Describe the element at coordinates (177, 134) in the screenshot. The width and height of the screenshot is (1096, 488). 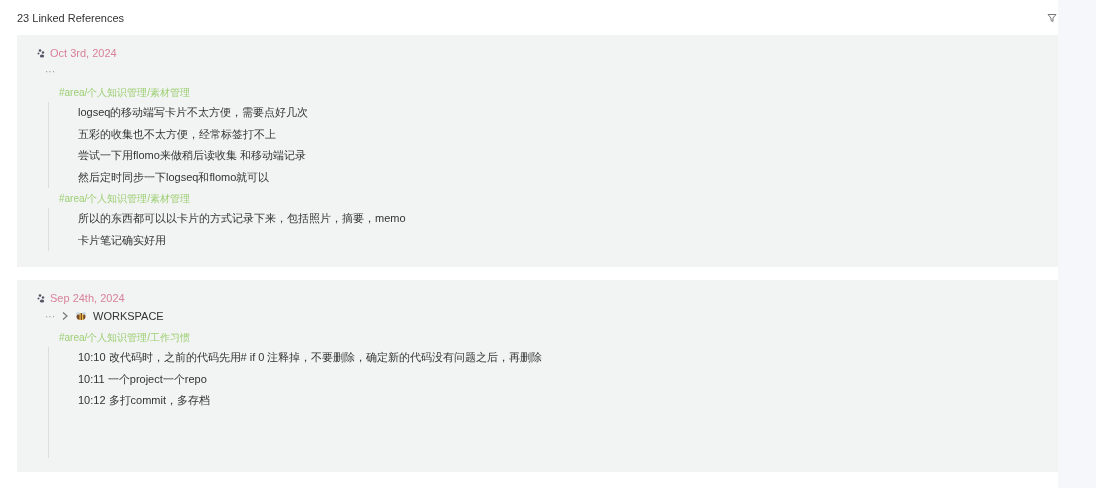
I see `block-text: 五彩的收集也不太方便，经常标签打不上` at that location.